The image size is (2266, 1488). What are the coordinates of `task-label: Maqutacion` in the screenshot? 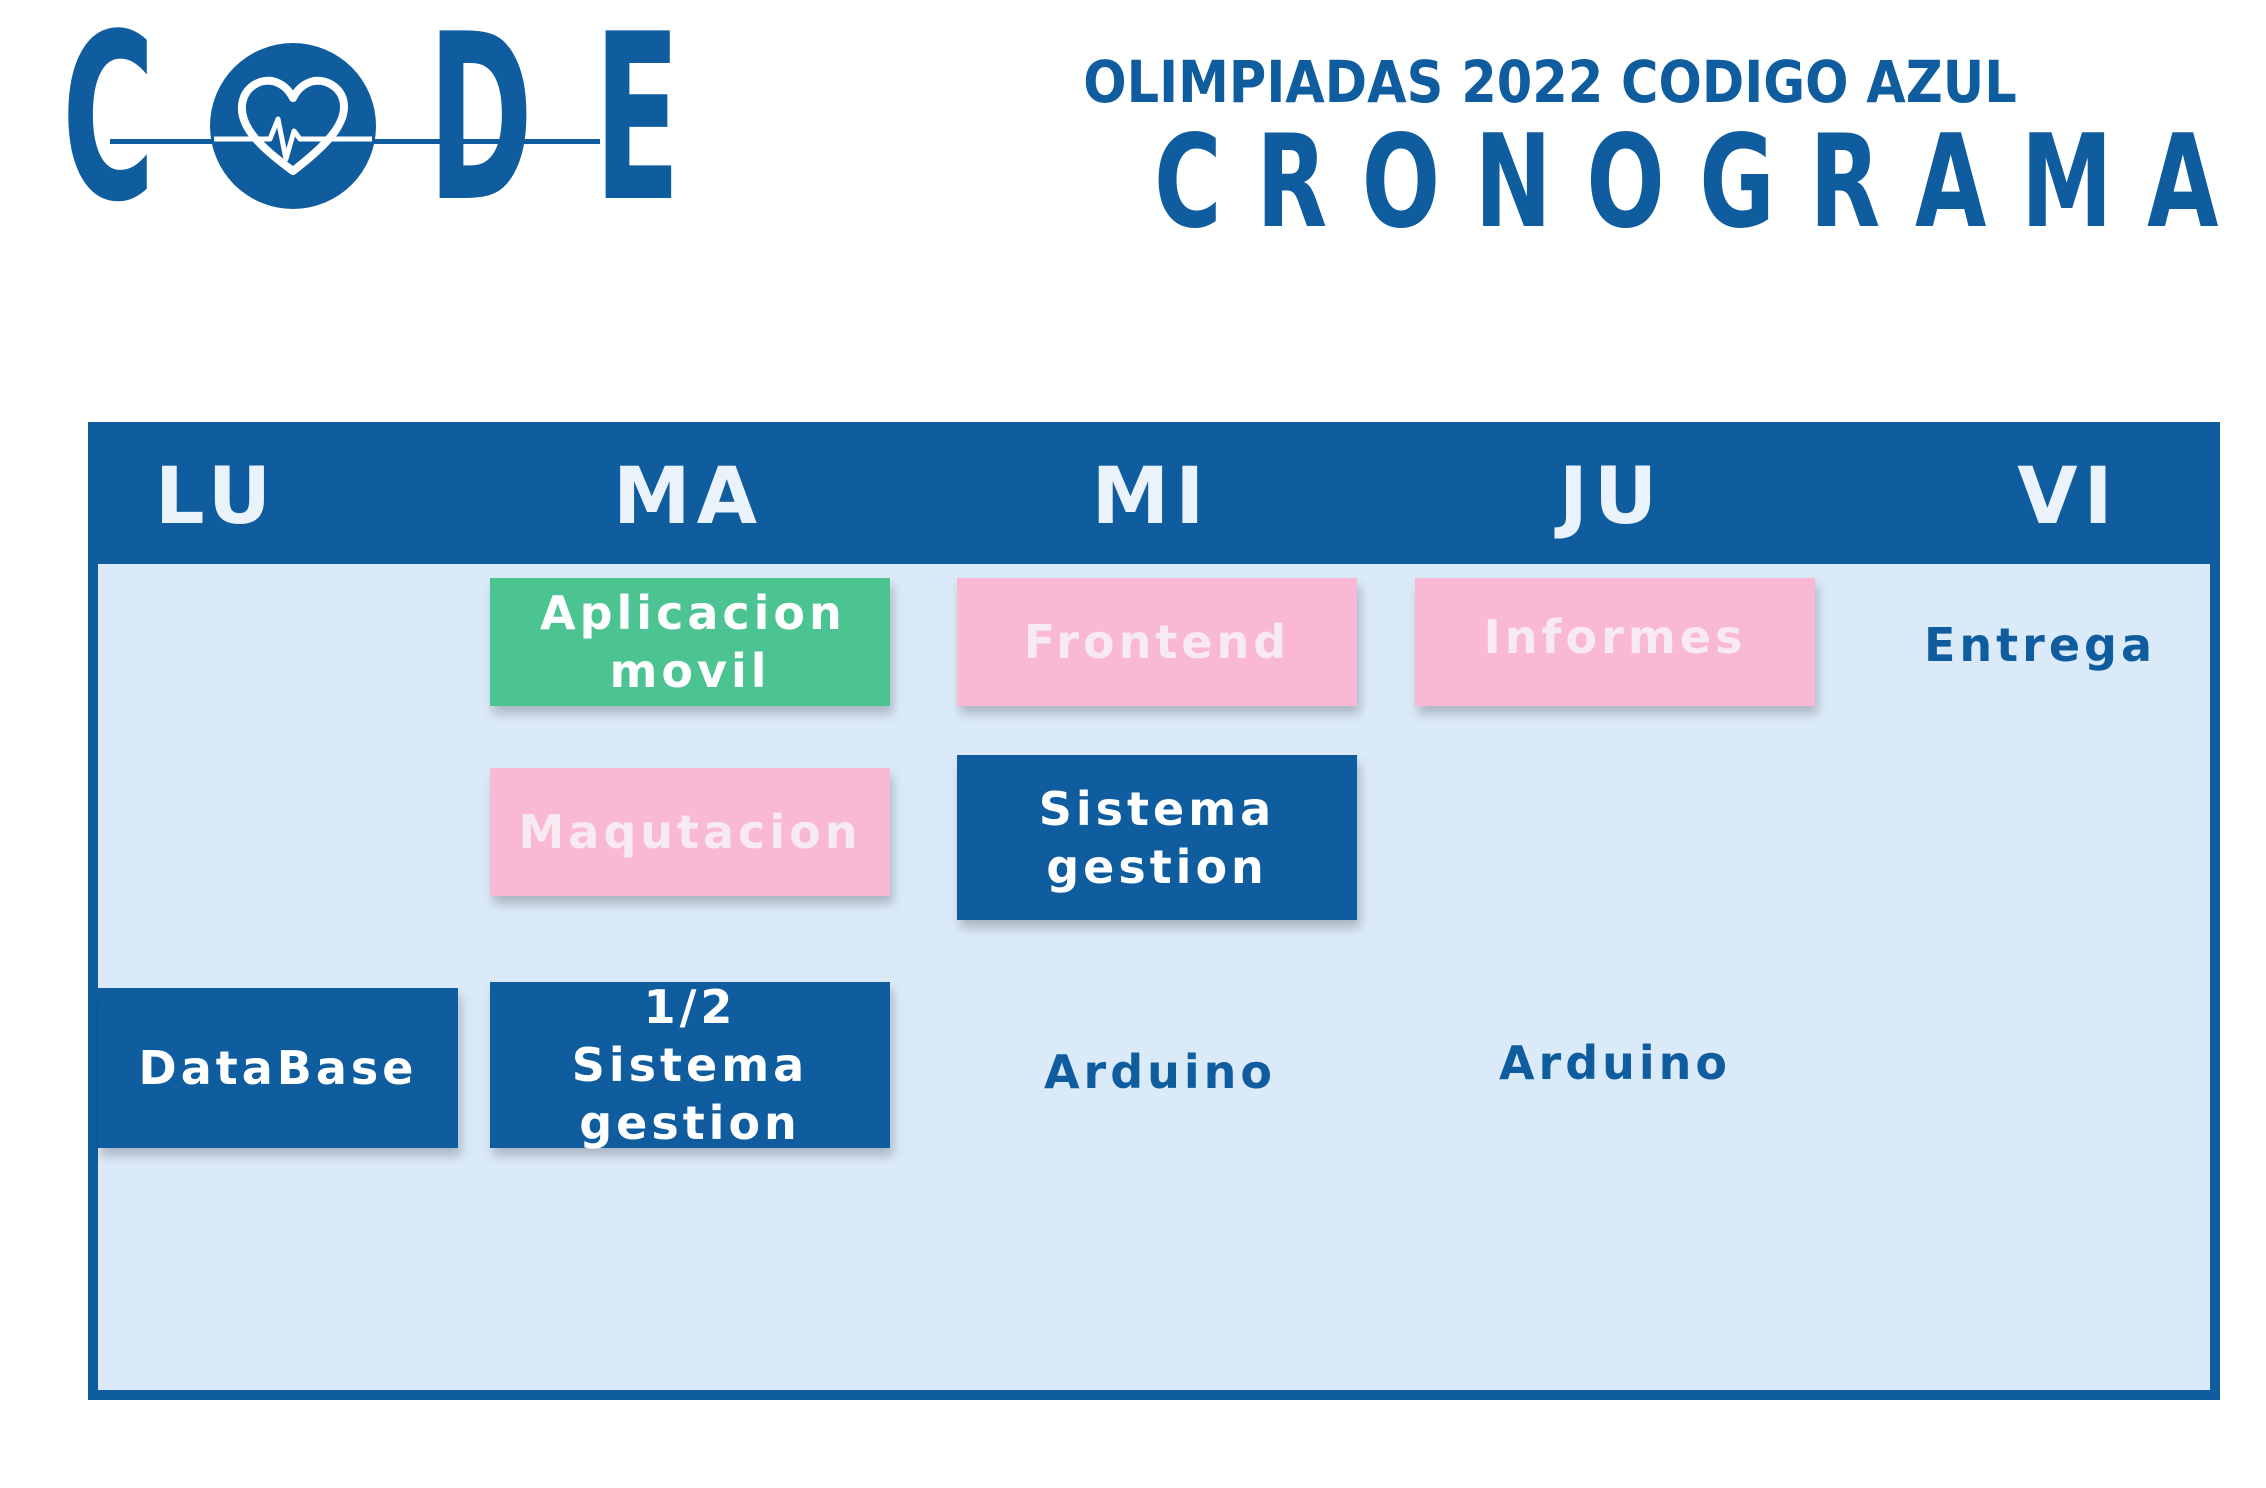 It's located at (690, 832).